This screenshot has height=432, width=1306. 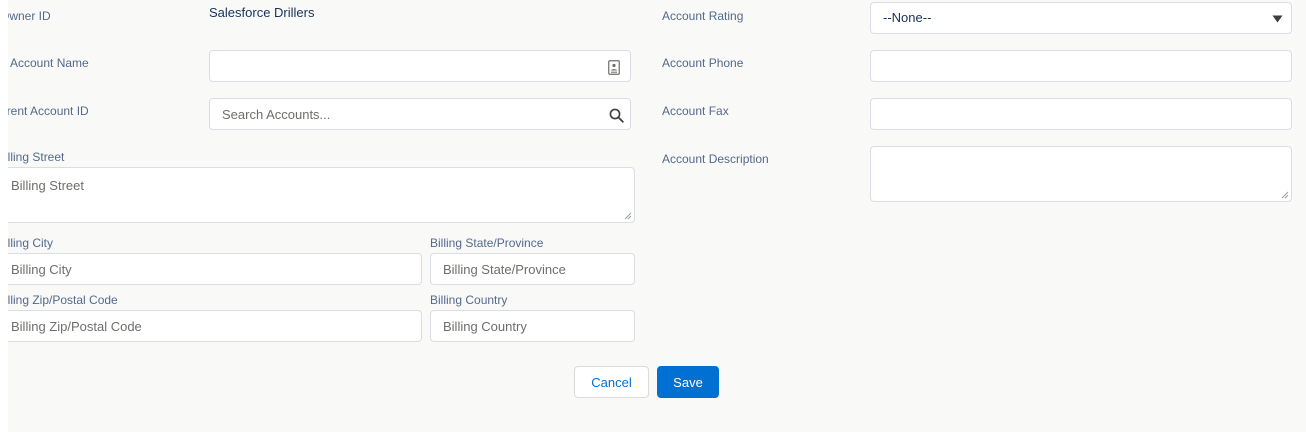 What do you see at coordinates (1277, 19) in the screenshot?
I see `caret-down-icon` at bounding box center [1277, 19].